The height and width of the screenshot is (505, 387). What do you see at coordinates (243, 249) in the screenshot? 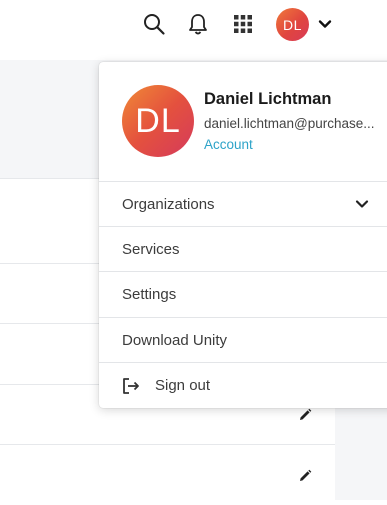
I see `menu-item-services: Services` at bounding box center [243, 249].